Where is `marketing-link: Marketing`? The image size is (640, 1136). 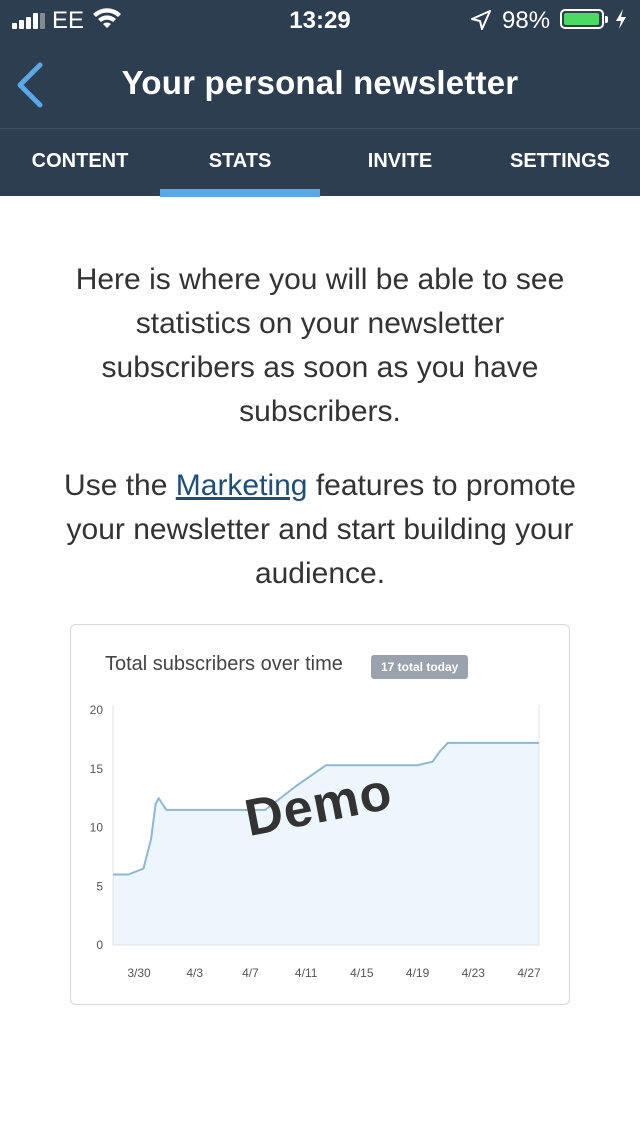 marketing-link: Marketing is located at coordinates (242, 485).